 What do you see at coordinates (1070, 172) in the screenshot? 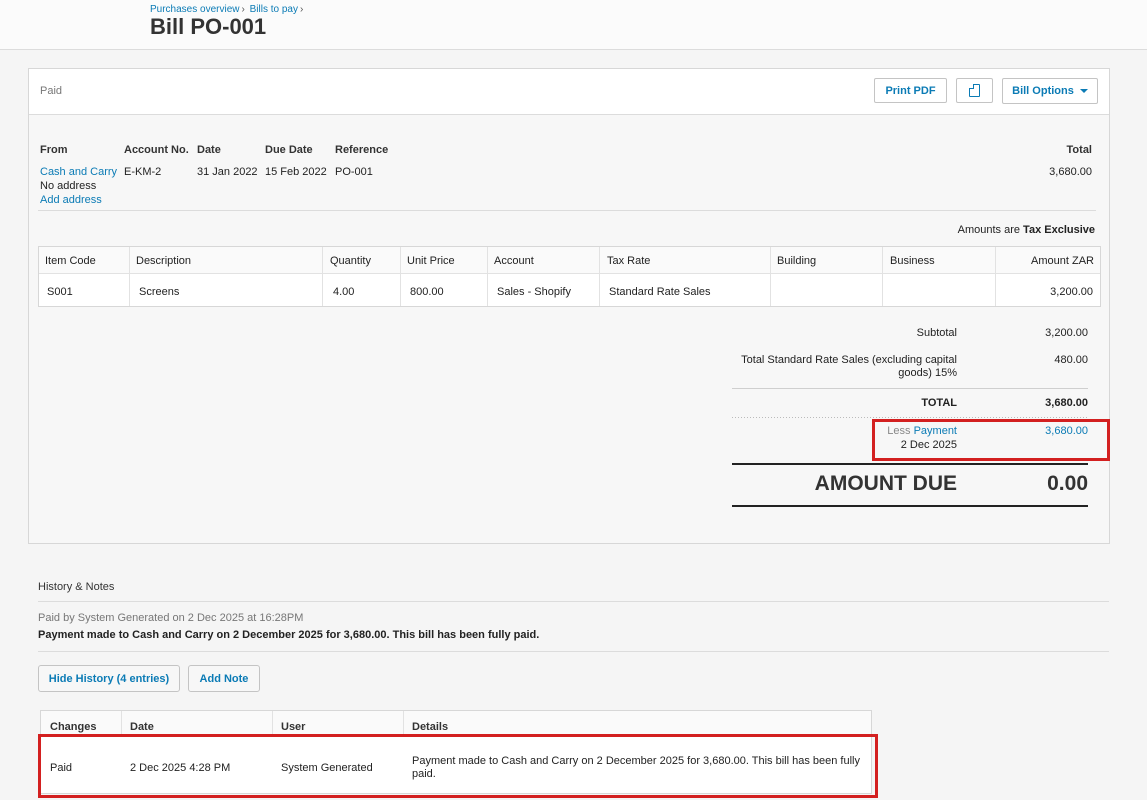
I see `total-value: 3,680.00` at bounding box center [1070, 172].